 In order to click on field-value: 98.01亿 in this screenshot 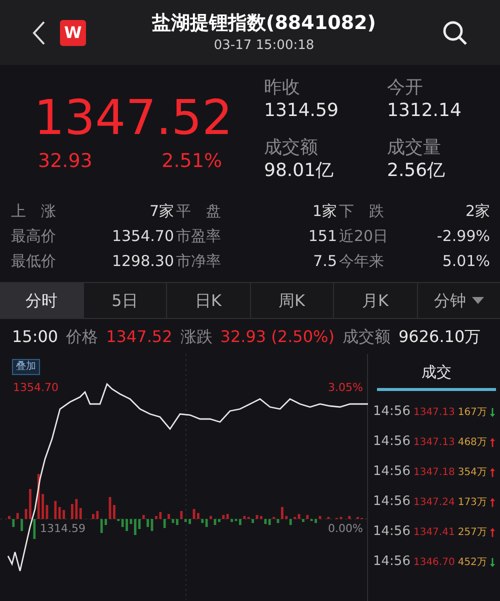, I will do `click(299, 170)`.